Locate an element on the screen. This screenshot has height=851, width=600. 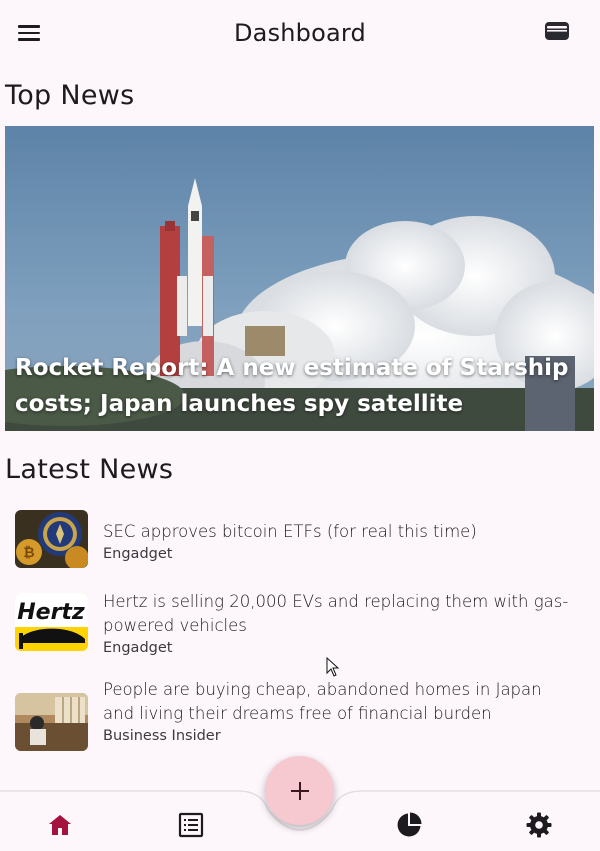
mouse-cursor-icon is located at coordinates (333, 667).